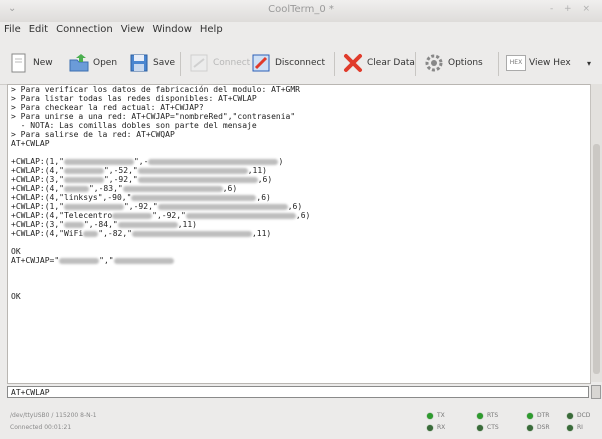  I want to click on terminal-line: +CWLAP:(4,"Telecentro ",-92," ,6), so click(300, 215).